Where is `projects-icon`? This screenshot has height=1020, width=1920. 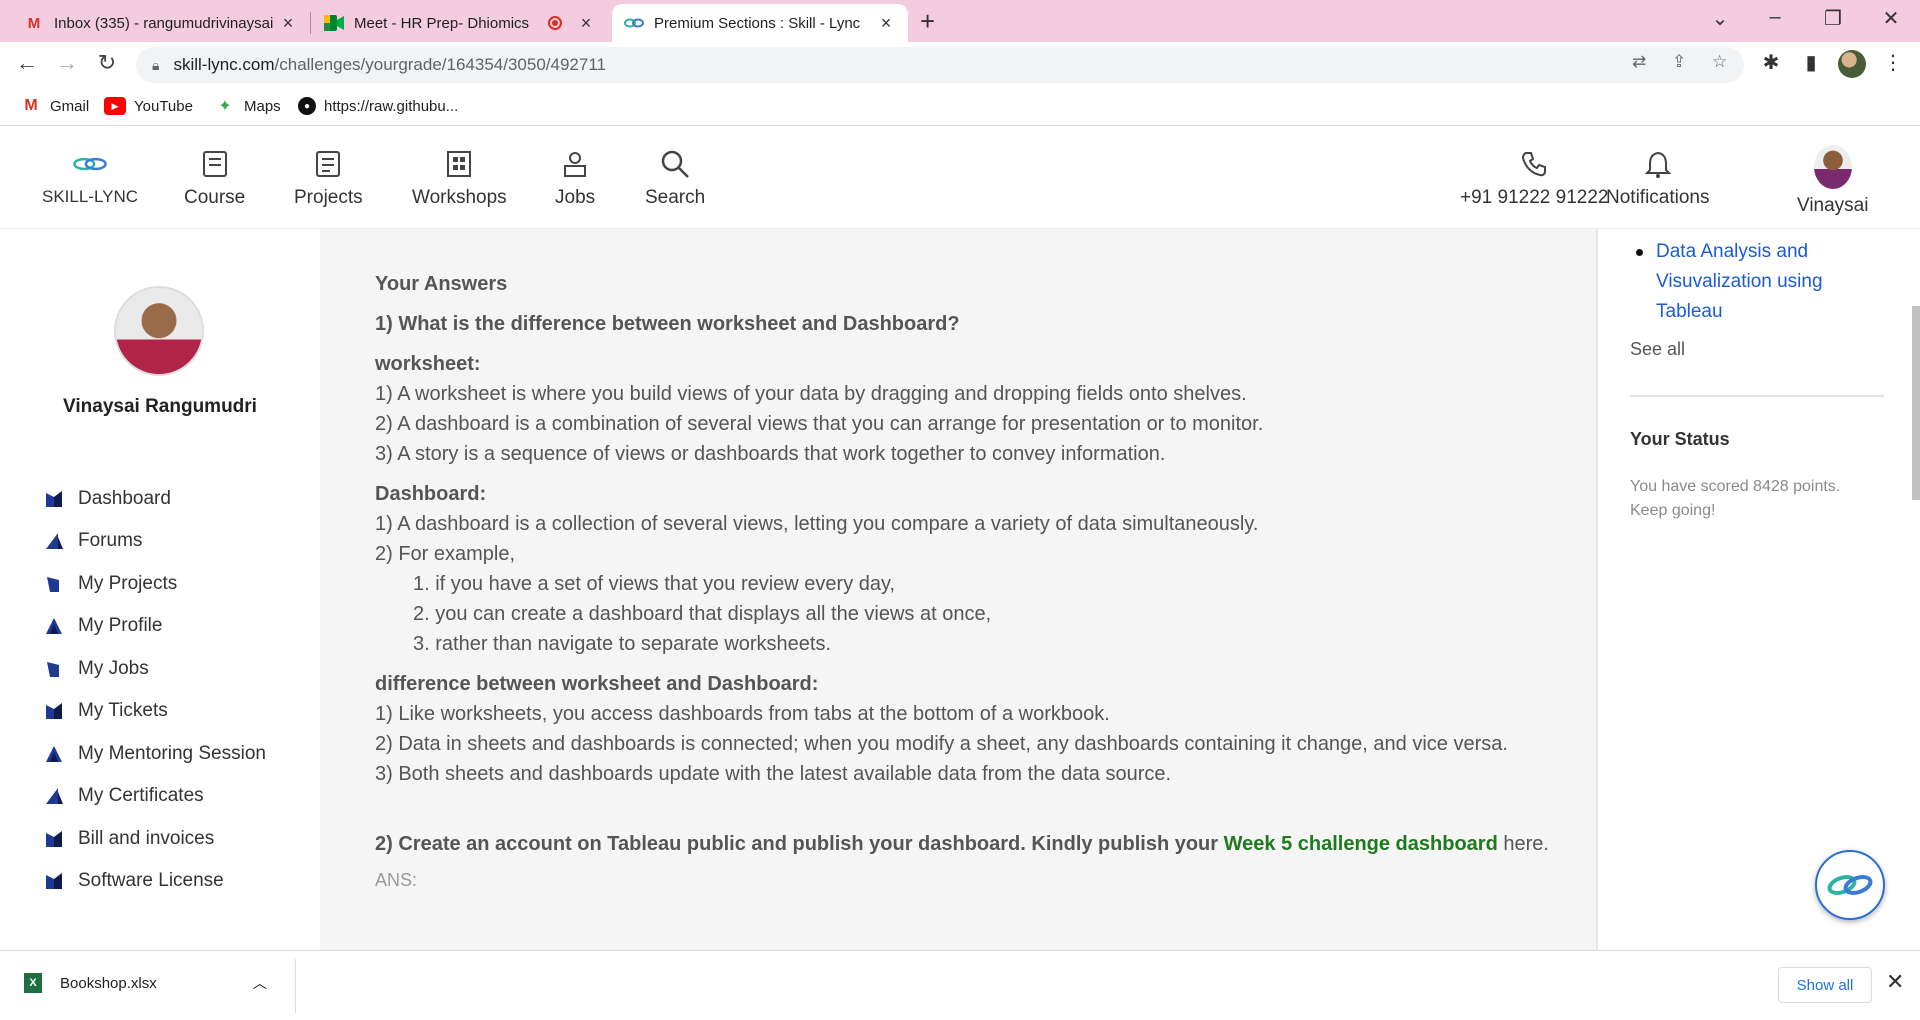 projects-icon is located at coordinates (53, 584).